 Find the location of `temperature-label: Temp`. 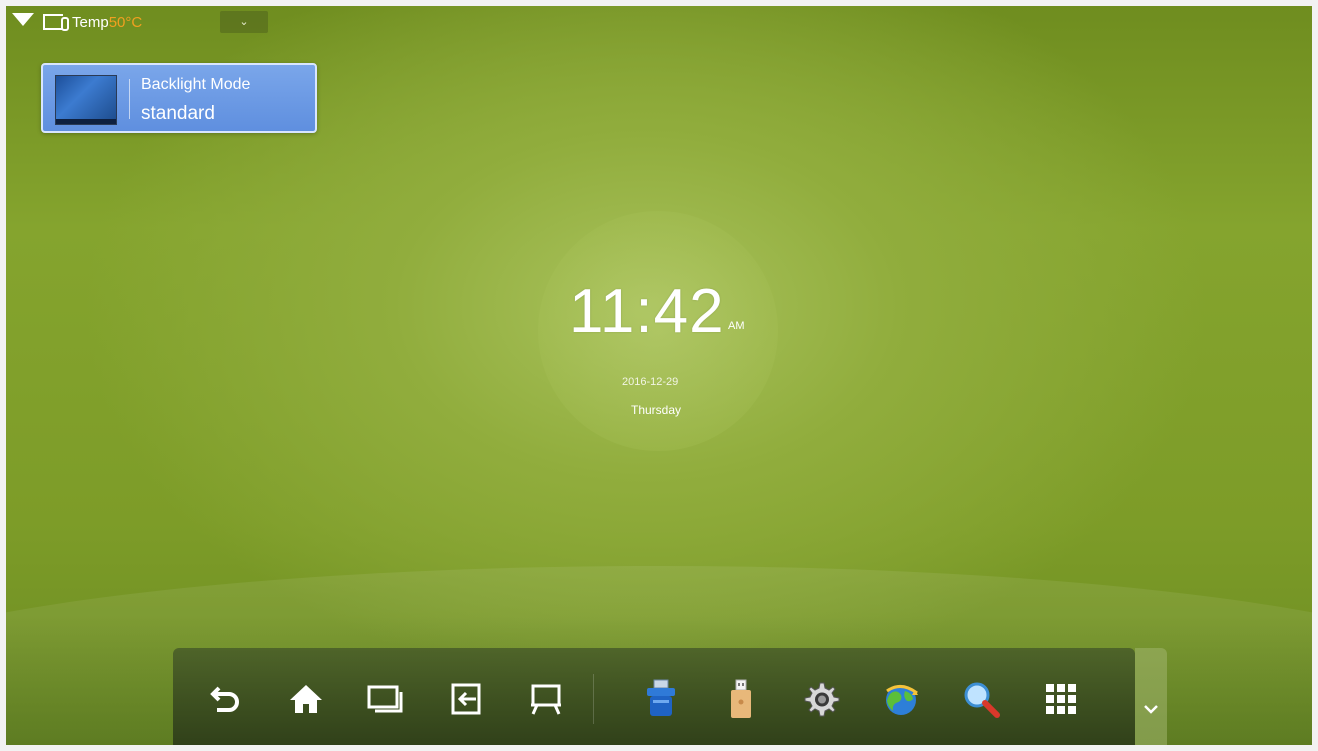

temperature-label: Temp is located at coordinates (90, 22).